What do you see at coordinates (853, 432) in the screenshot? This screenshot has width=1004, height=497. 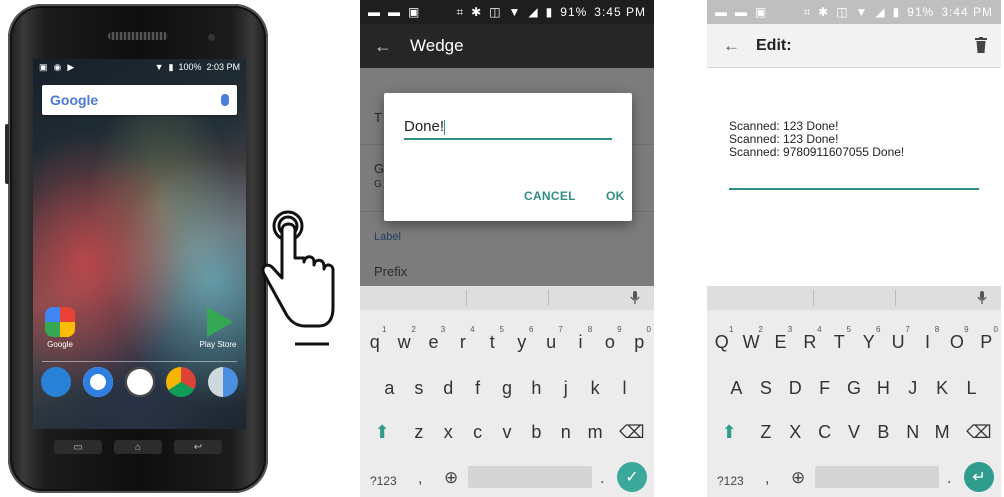 I see `key-v: V` at bounding box center [853, 432].